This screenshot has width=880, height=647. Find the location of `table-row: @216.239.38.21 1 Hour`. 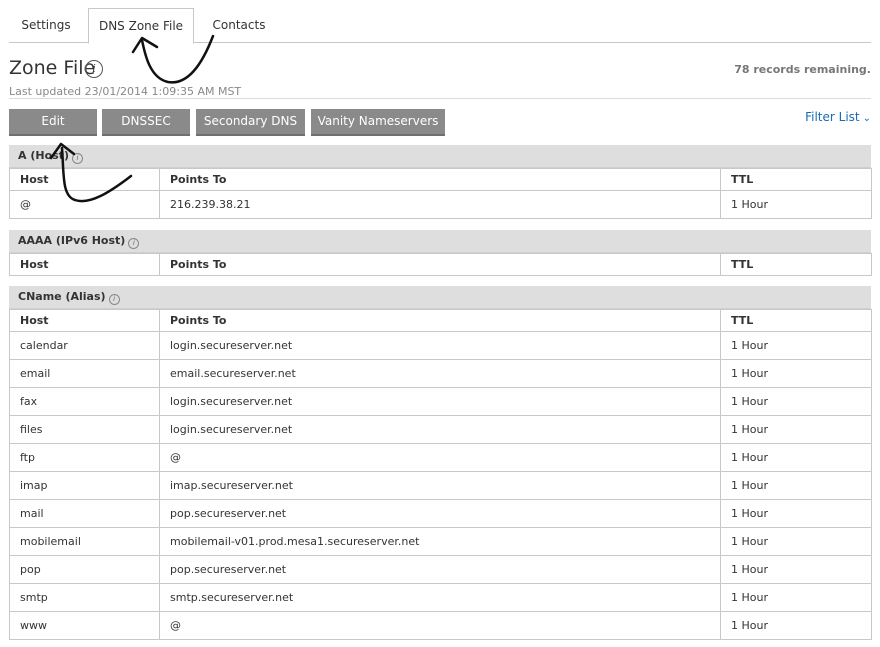

table-row: @216.239.38.21 1 Hour is located at coordinates (440, 204).